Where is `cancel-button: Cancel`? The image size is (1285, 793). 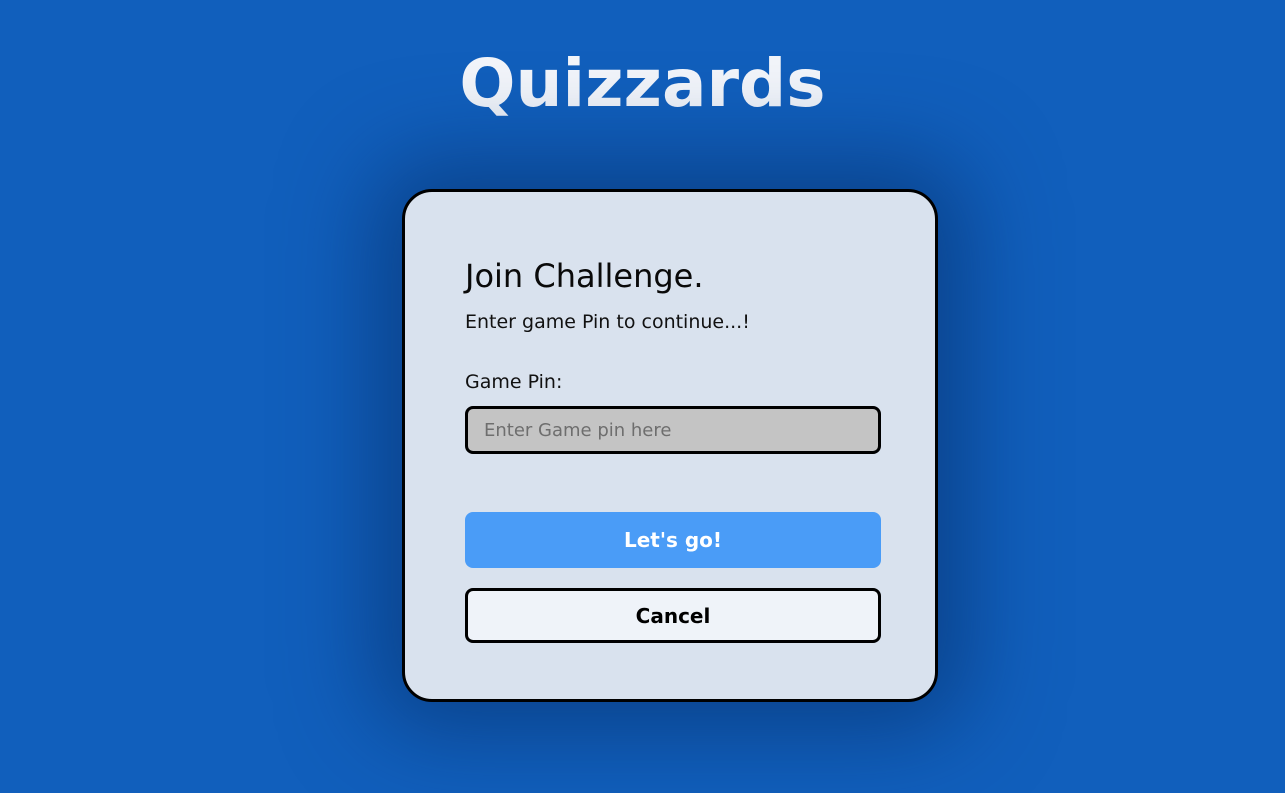 cancel-button: Cancel is located at coordinates (673, 615).